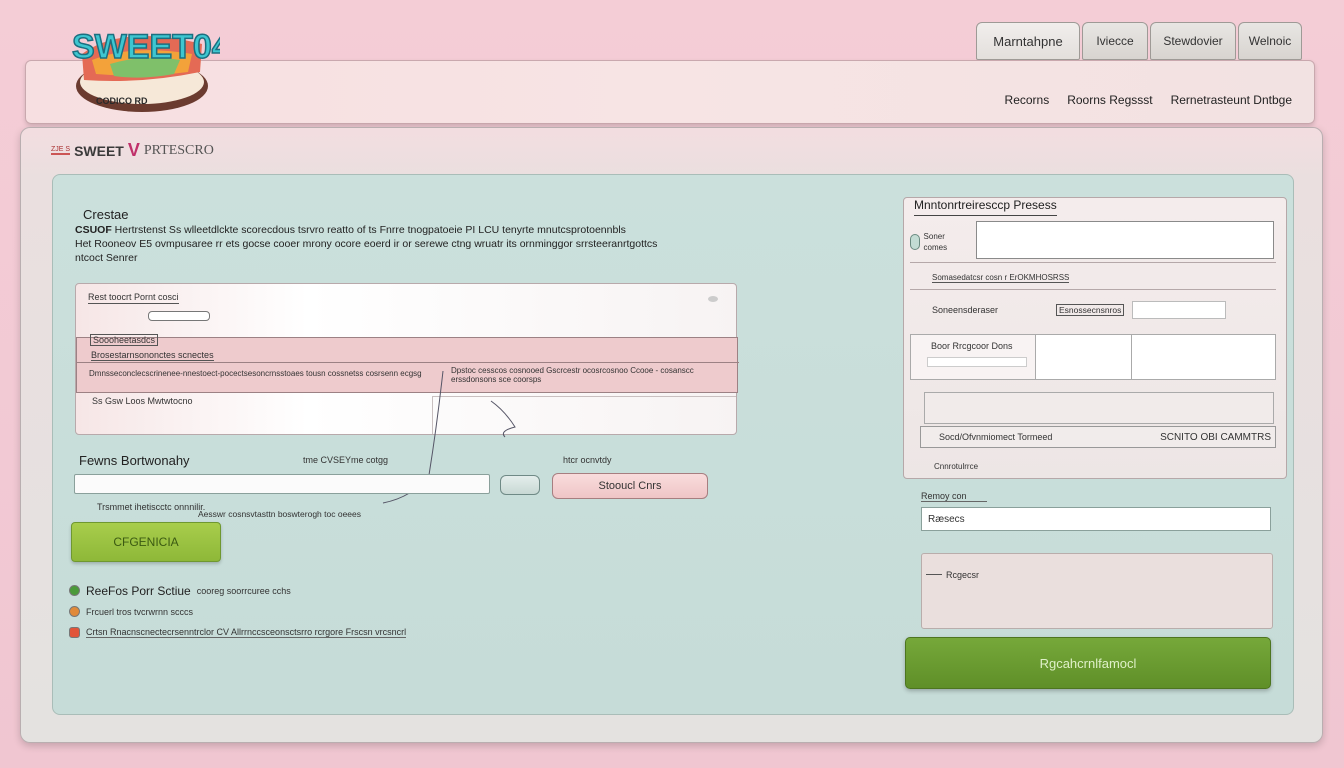 This screenshot has height=768, width=1344. I want to click on top-tab-bar: Marntahpne Iviecce Stewdovier Welnoic, so click(1139, 41).